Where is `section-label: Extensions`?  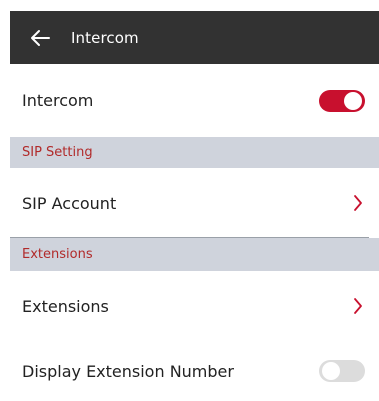 section-label: Extensions is located at coordinates (57, 254).